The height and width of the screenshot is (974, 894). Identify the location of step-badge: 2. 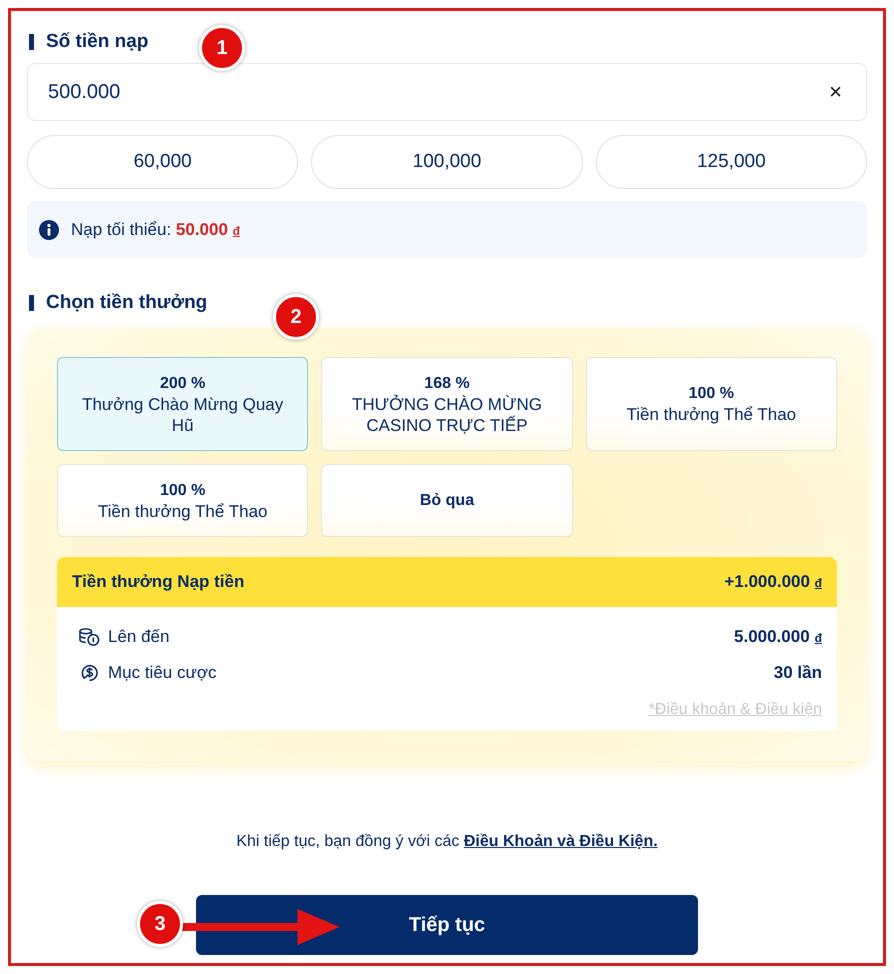
(296, 317).